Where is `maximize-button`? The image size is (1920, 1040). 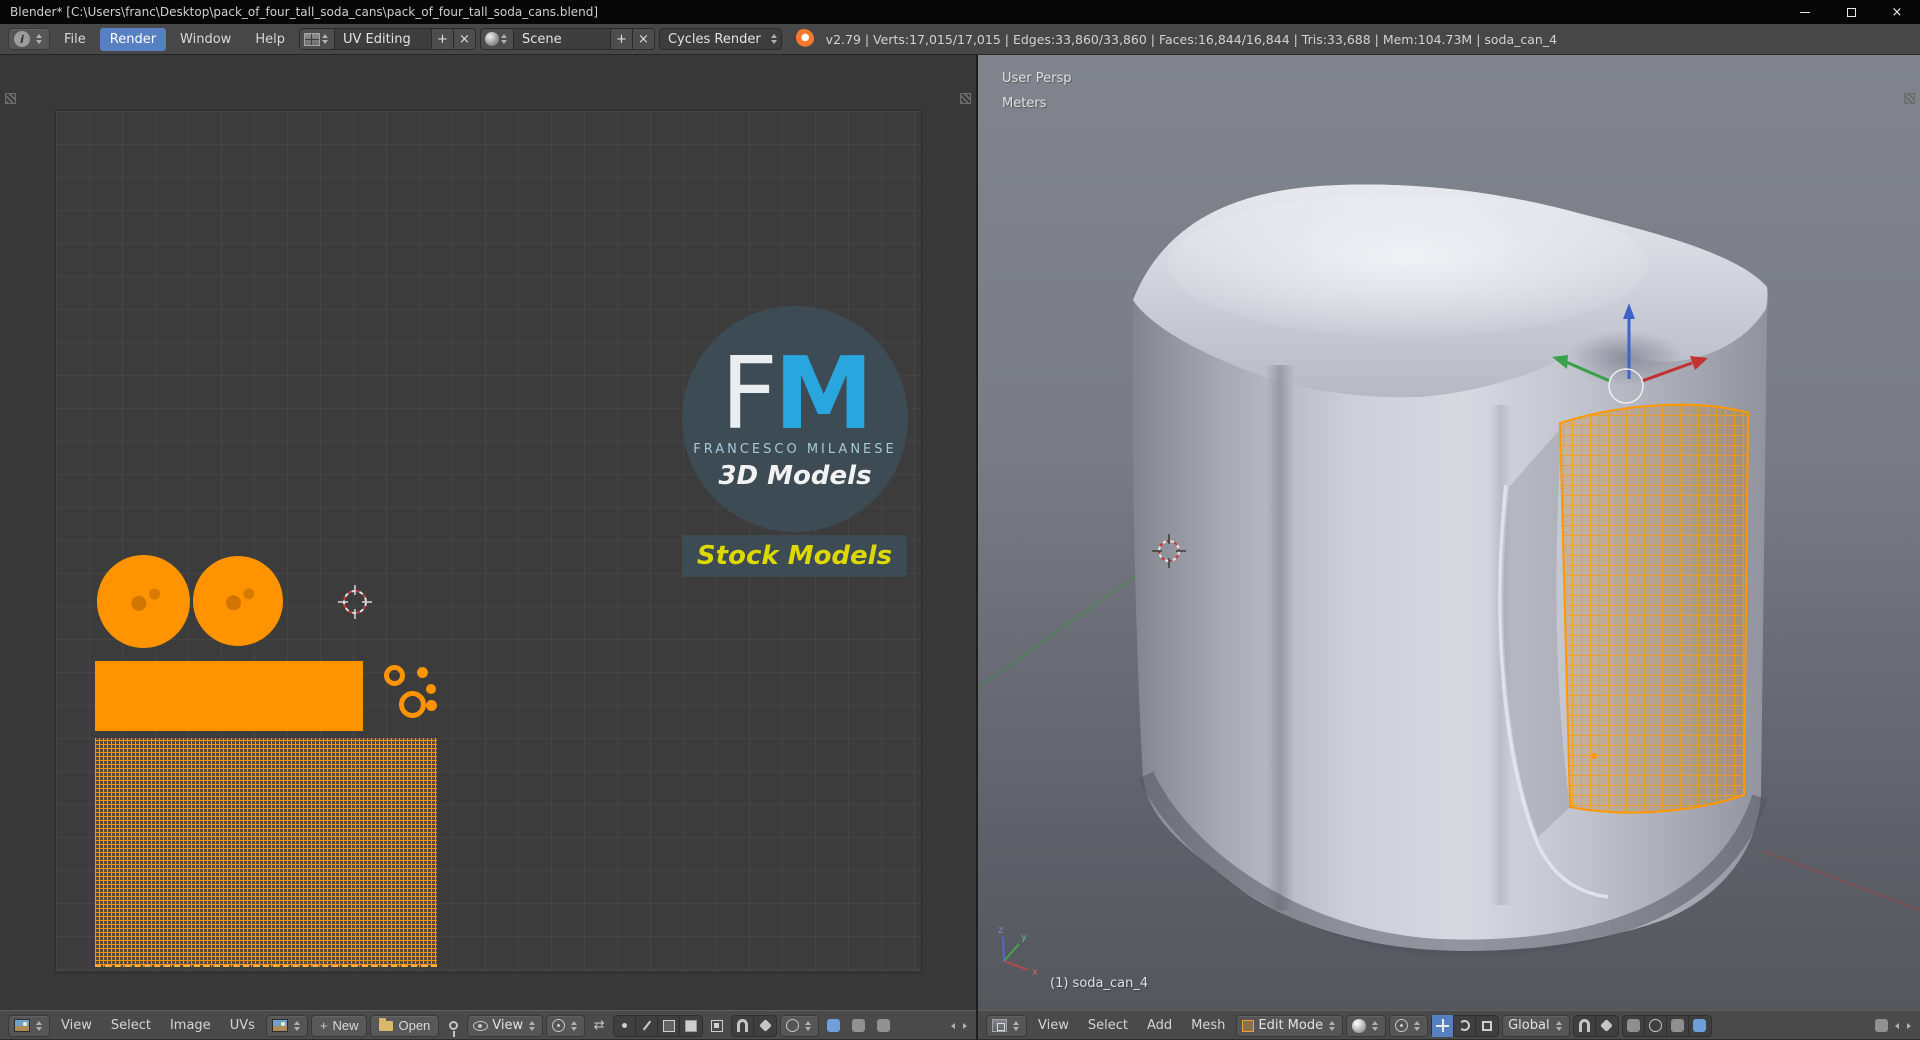 maximize-button is located at coordinates (1851, 12).